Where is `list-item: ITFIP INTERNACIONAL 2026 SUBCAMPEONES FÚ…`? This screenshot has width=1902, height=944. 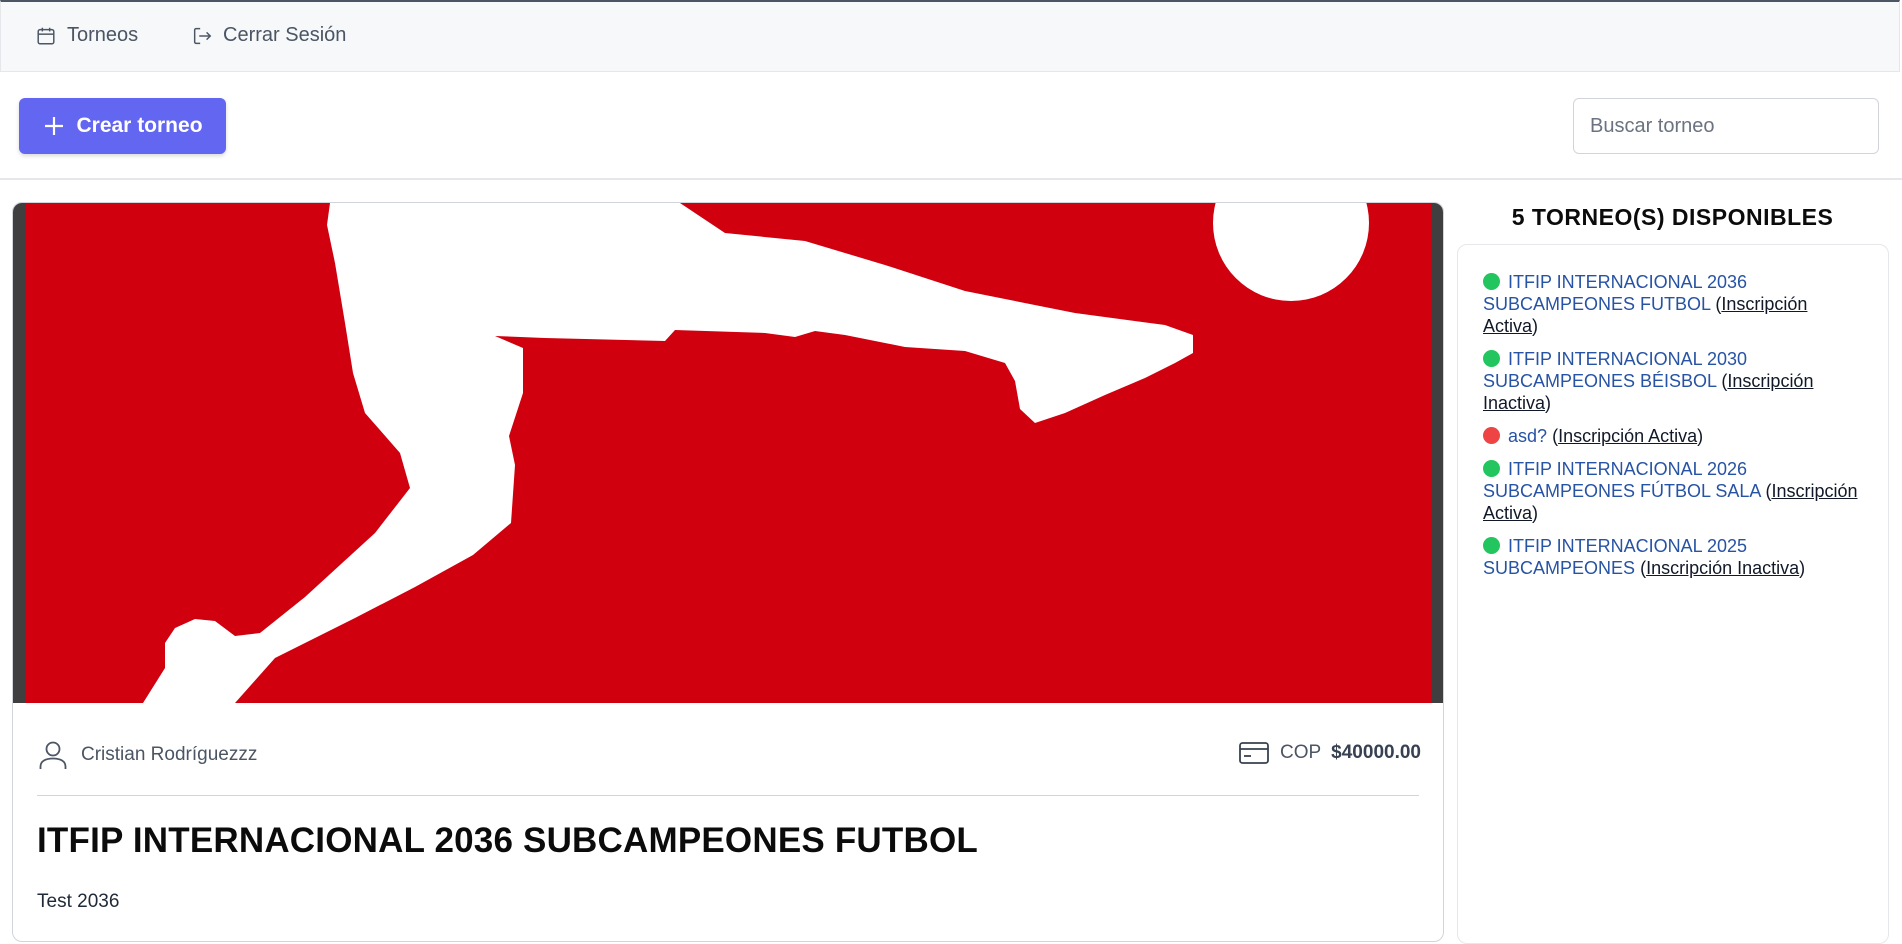 list-item: ITFIP INTERNACIONAL 2026 SUBCAMPEONES FÚ… is located at coordinates (1670, 491).